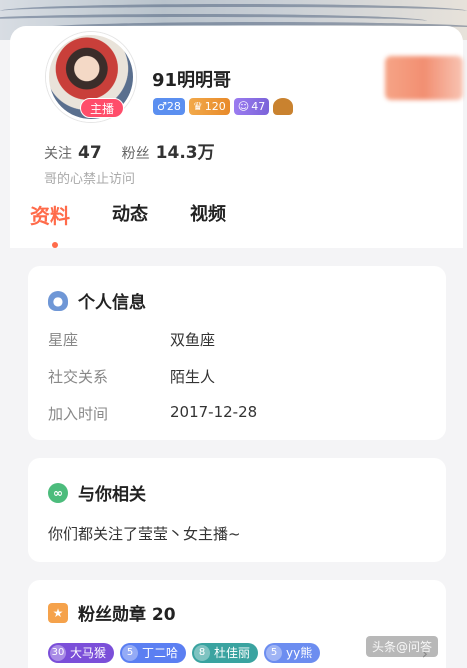 Image resolution: width=467 pixels, height=668 pixels. I want to click on tab-profile-info: 资料, so click(50, 214).